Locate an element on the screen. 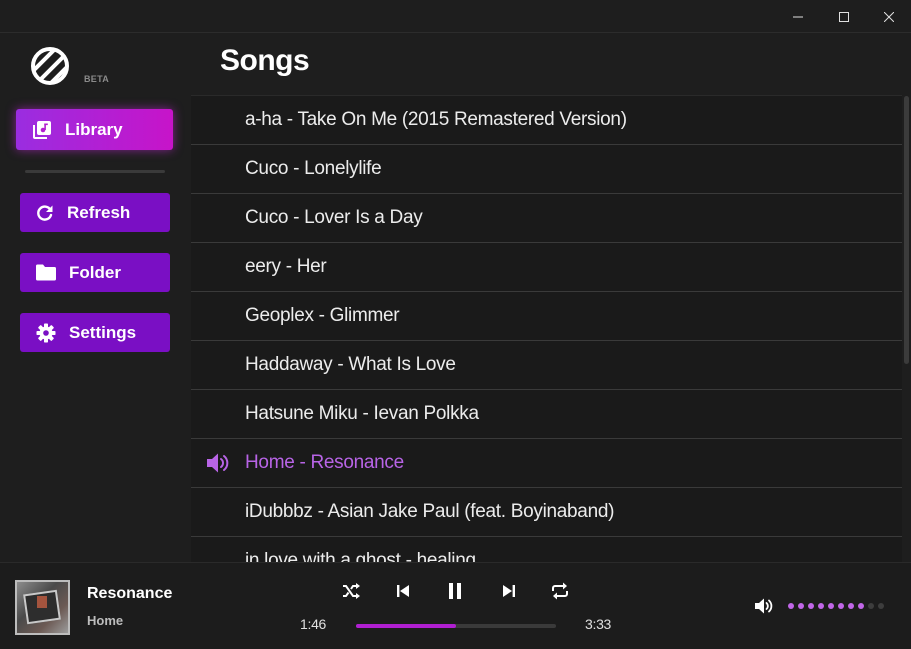 The width and height of the screenshot is (911, 649). song-title: Haddaway - What Is Love is located at coordinates (350, 364).